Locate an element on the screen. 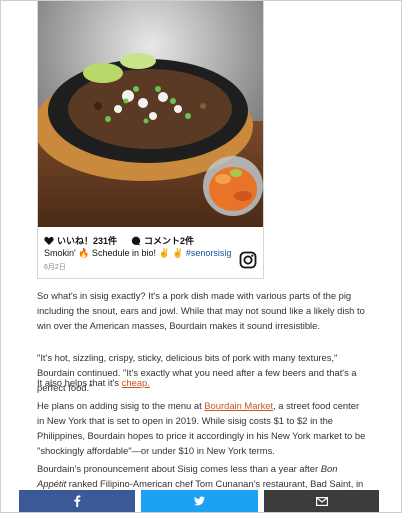  caption-text: Smokin' 🔥 Schedule in bio! ✌ ✌ is located at coordinates (115, 253).